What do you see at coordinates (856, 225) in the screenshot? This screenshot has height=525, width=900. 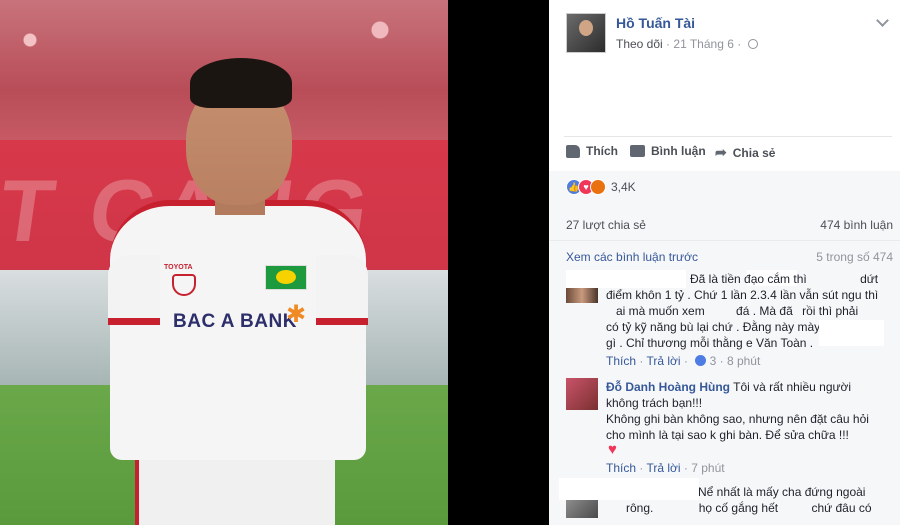 I see `comments-count: 474 bình luận` at bounding box center [856, 225].